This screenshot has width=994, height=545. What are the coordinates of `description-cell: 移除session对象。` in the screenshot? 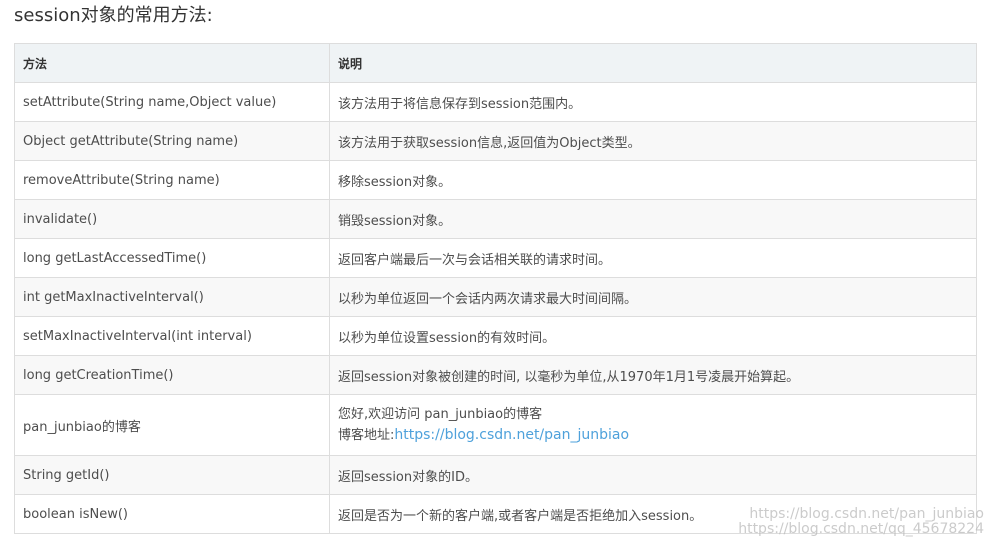 It's located at (653, 180).